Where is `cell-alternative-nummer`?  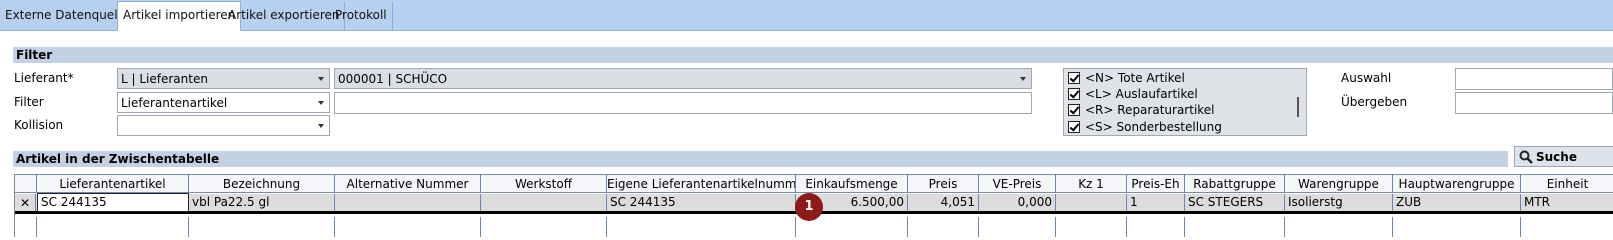
cell-alternative-nummer is located at coordinates (408, 202).